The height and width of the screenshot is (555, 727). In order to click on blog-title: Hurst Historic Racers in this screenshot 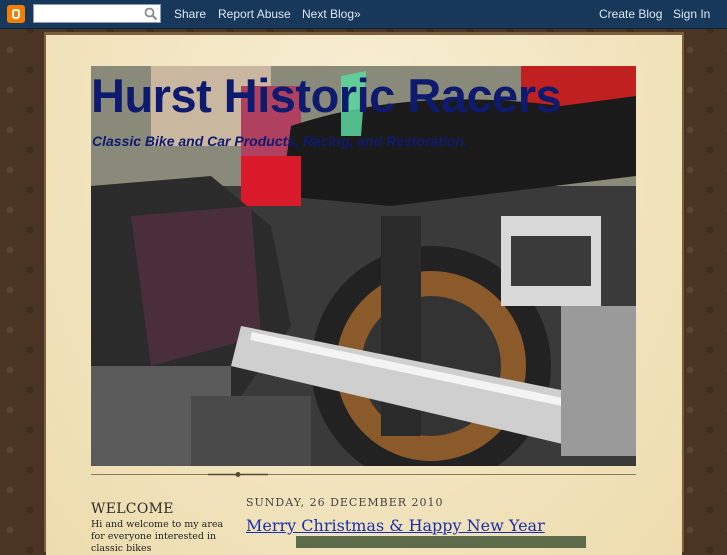, I will do `click(326, 95)`.